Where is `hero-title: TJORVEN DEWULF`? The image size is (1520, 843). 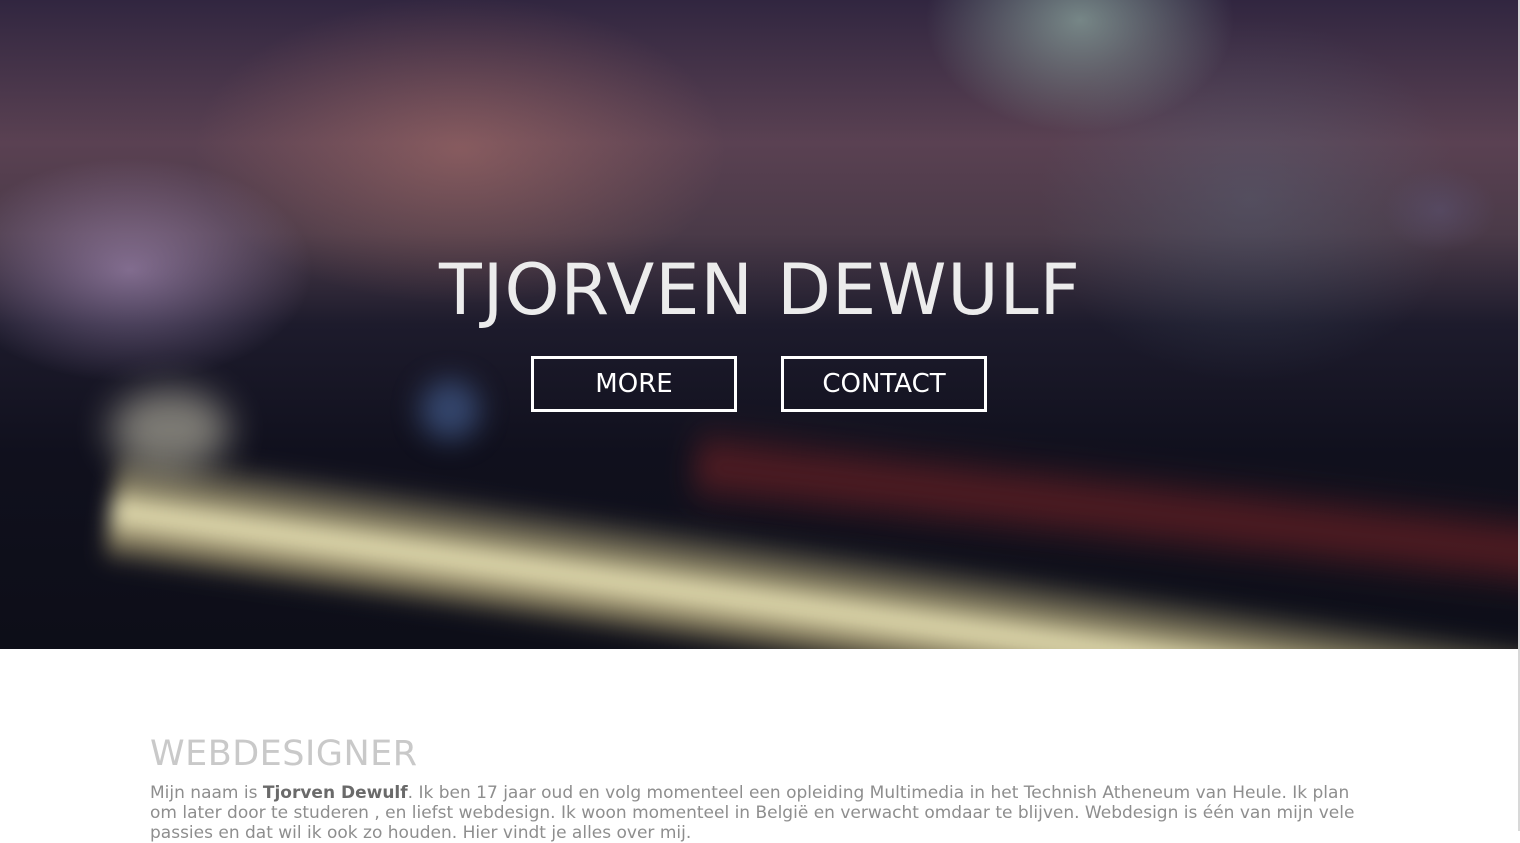 hero-title: TJORVEN DEWULF is located at coordinates (760, 290).